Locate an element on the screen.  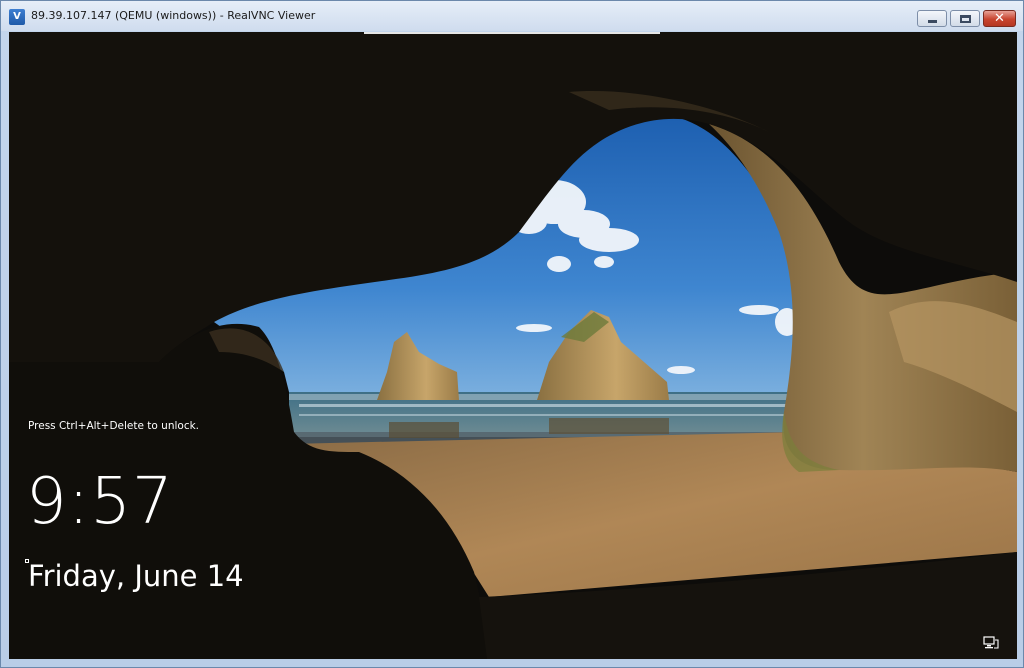
vnc-toolbar-strip is located at coordinates (512, 33).